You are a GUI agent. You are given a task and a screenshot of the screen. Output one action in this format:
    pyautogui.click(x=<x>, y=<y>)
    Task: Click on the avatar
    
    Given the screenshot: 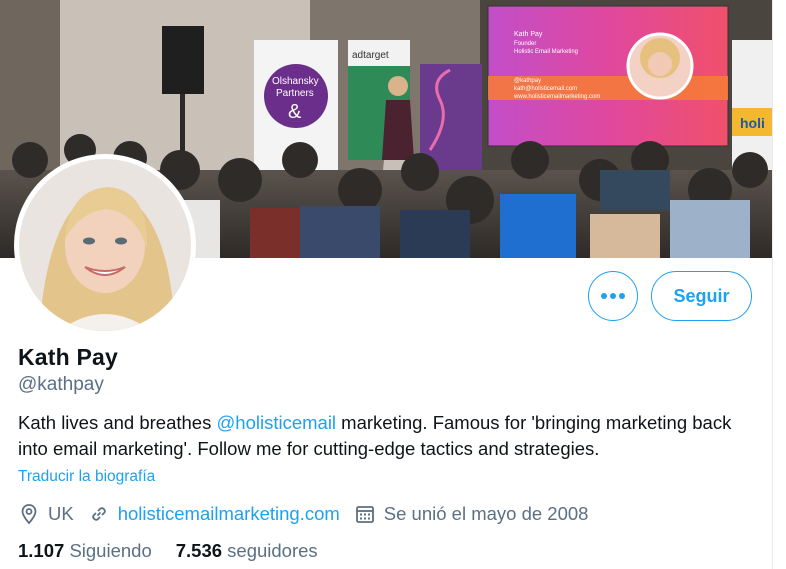 What is the action you would take?
    pyautogui.click(x=105, y=245)
    